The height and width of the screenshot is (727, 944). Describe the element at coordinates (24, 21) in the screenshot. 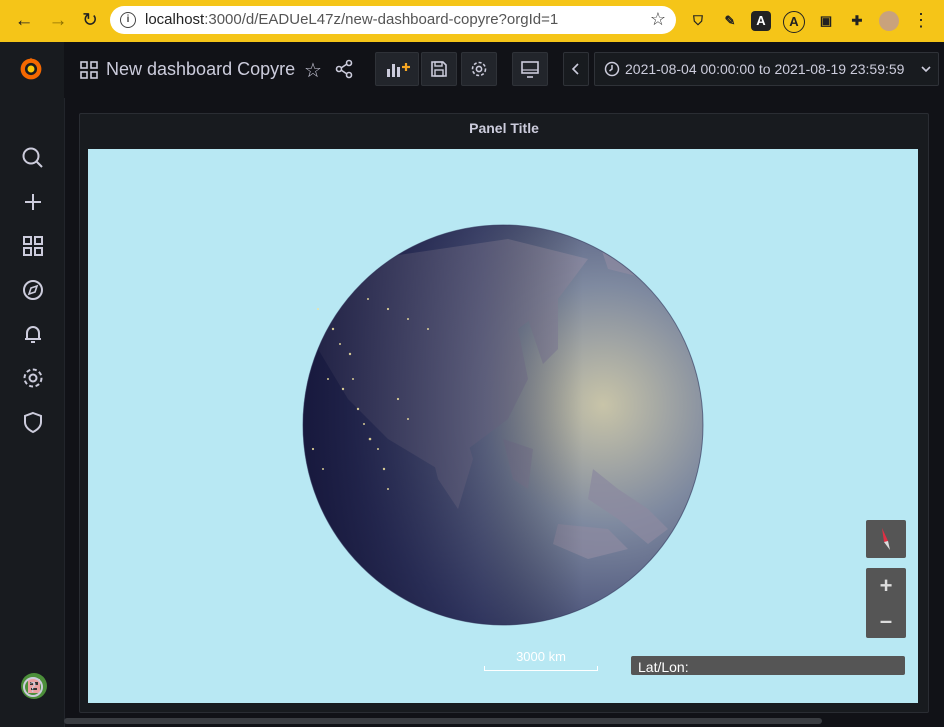

I see `back-arrow-icon: ←` at that location.